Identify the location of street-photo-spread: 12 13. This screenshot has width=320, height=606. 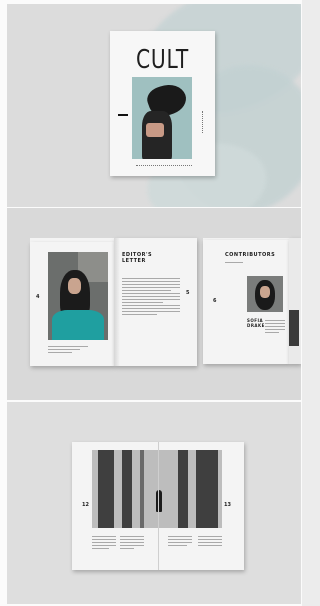
(158, 506).